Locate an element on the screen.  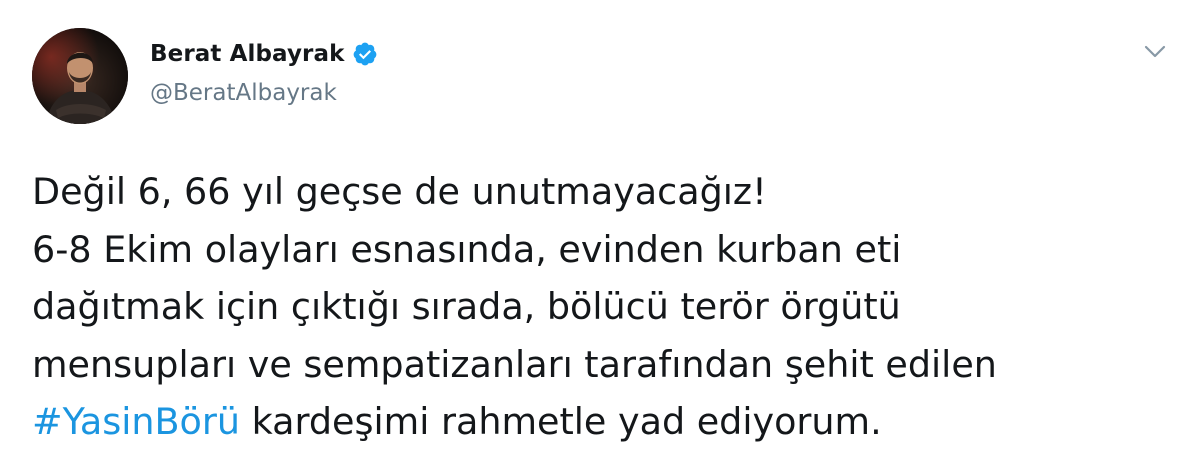
tweet-text-line: Değil 6, 66 yıl geçse de unutmayacağız! is located at coordinates (399, 191).